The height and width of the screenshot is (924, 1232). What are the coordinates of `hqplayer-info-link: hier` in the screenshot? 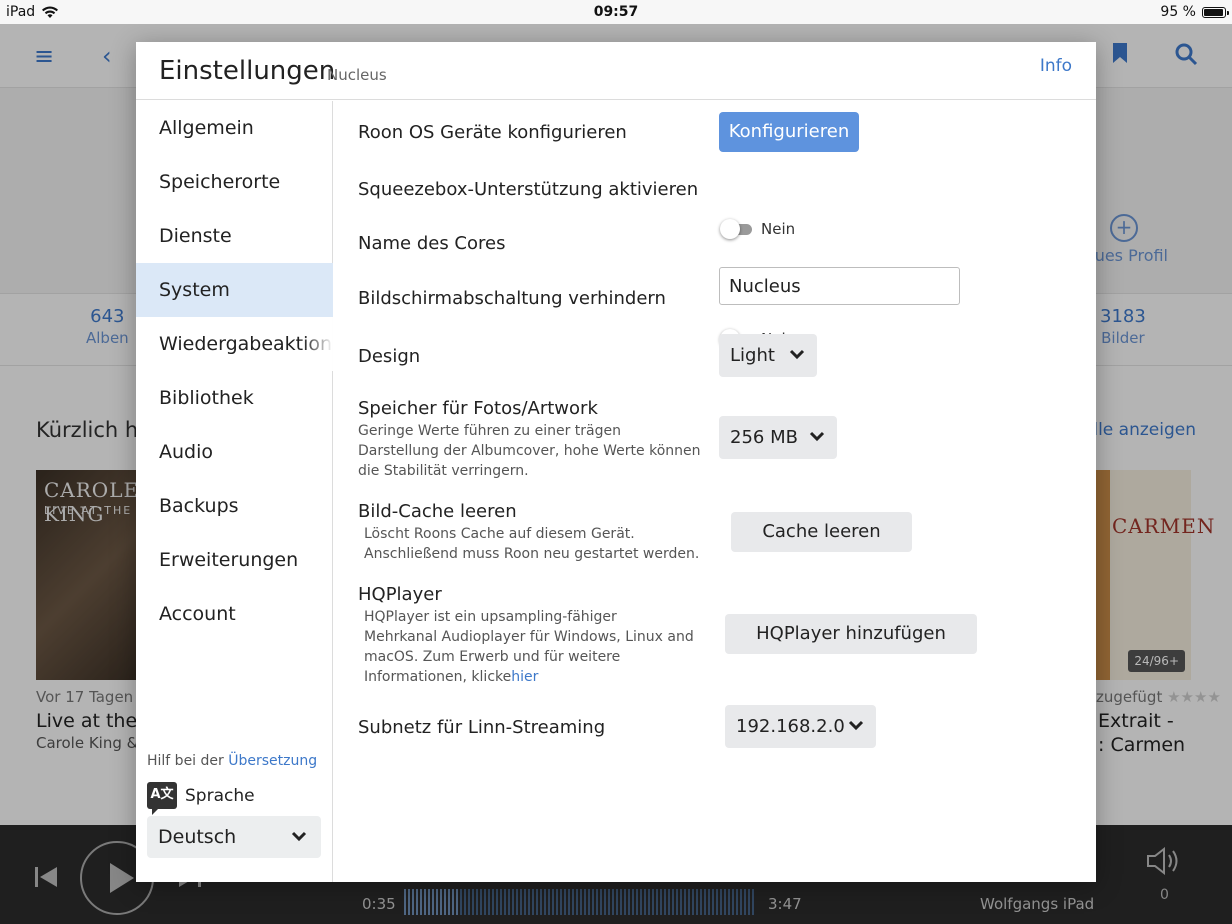 It's located at (524, 677).